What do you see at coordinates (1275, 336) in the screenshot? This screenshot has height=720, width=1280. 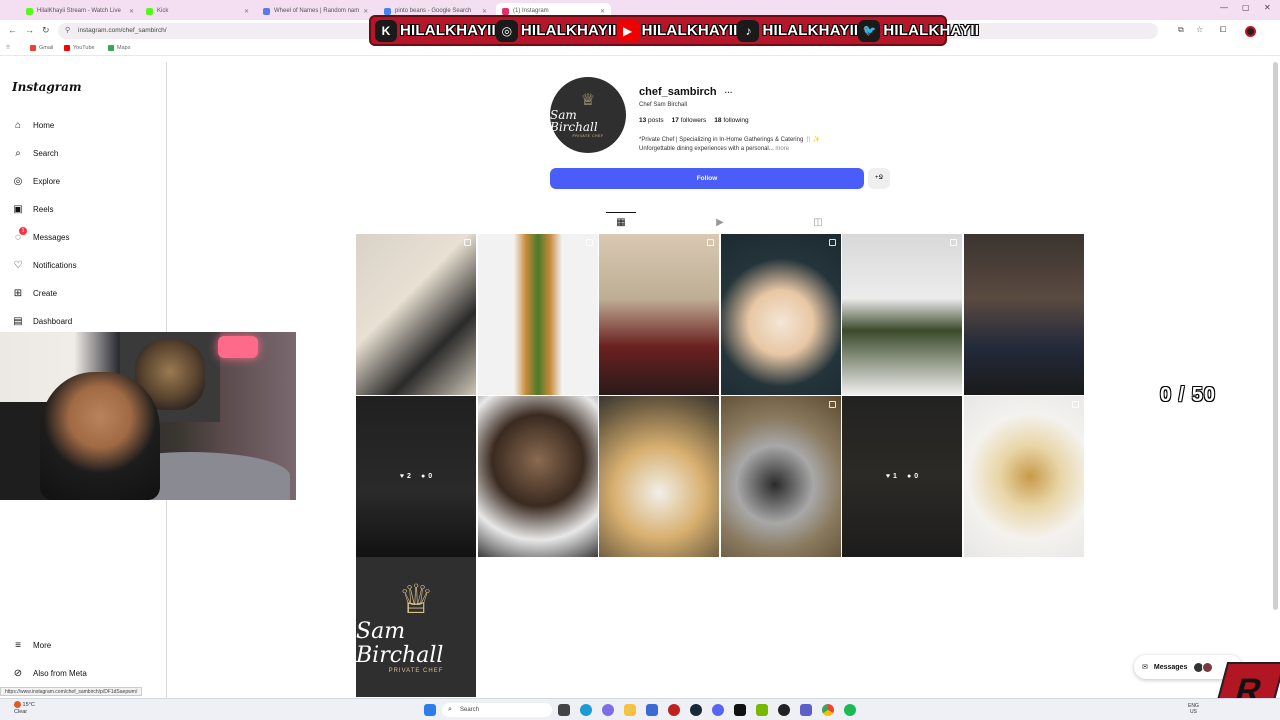 I see `page-scrollbar` at bounding box center [1275, 336].